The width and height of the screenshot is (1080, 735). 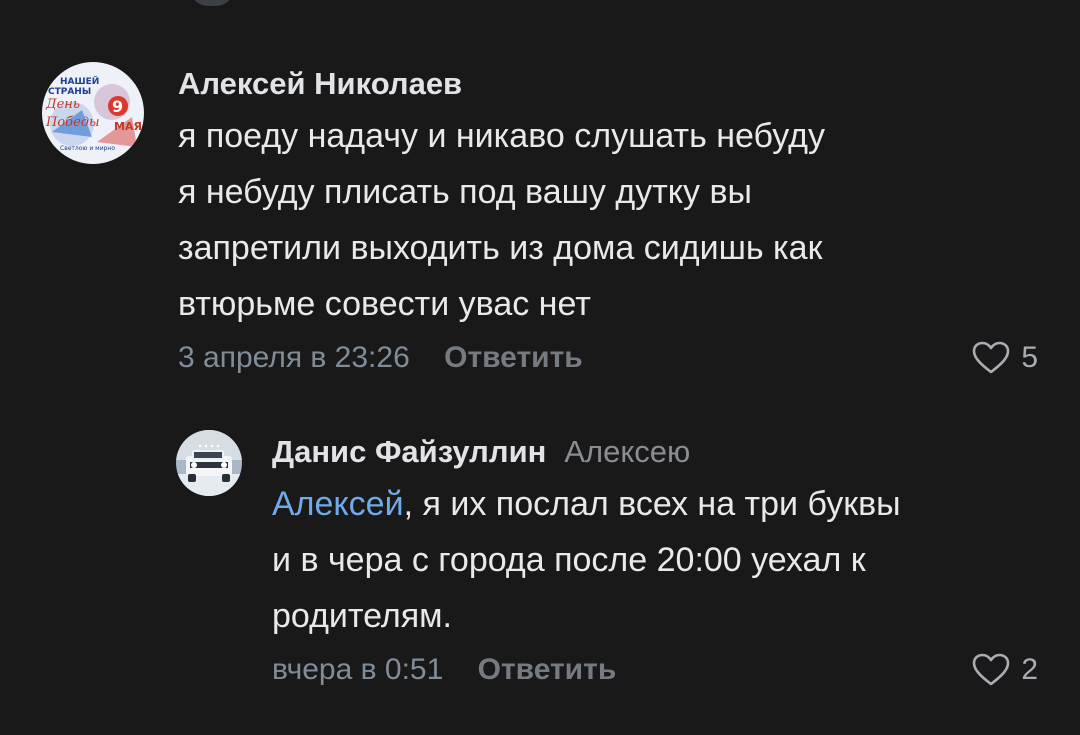 What do you see at coordinates (627, 451) in the screenshot?
I see `reply-to-label: Алексею` at bounding box center [627, 451].